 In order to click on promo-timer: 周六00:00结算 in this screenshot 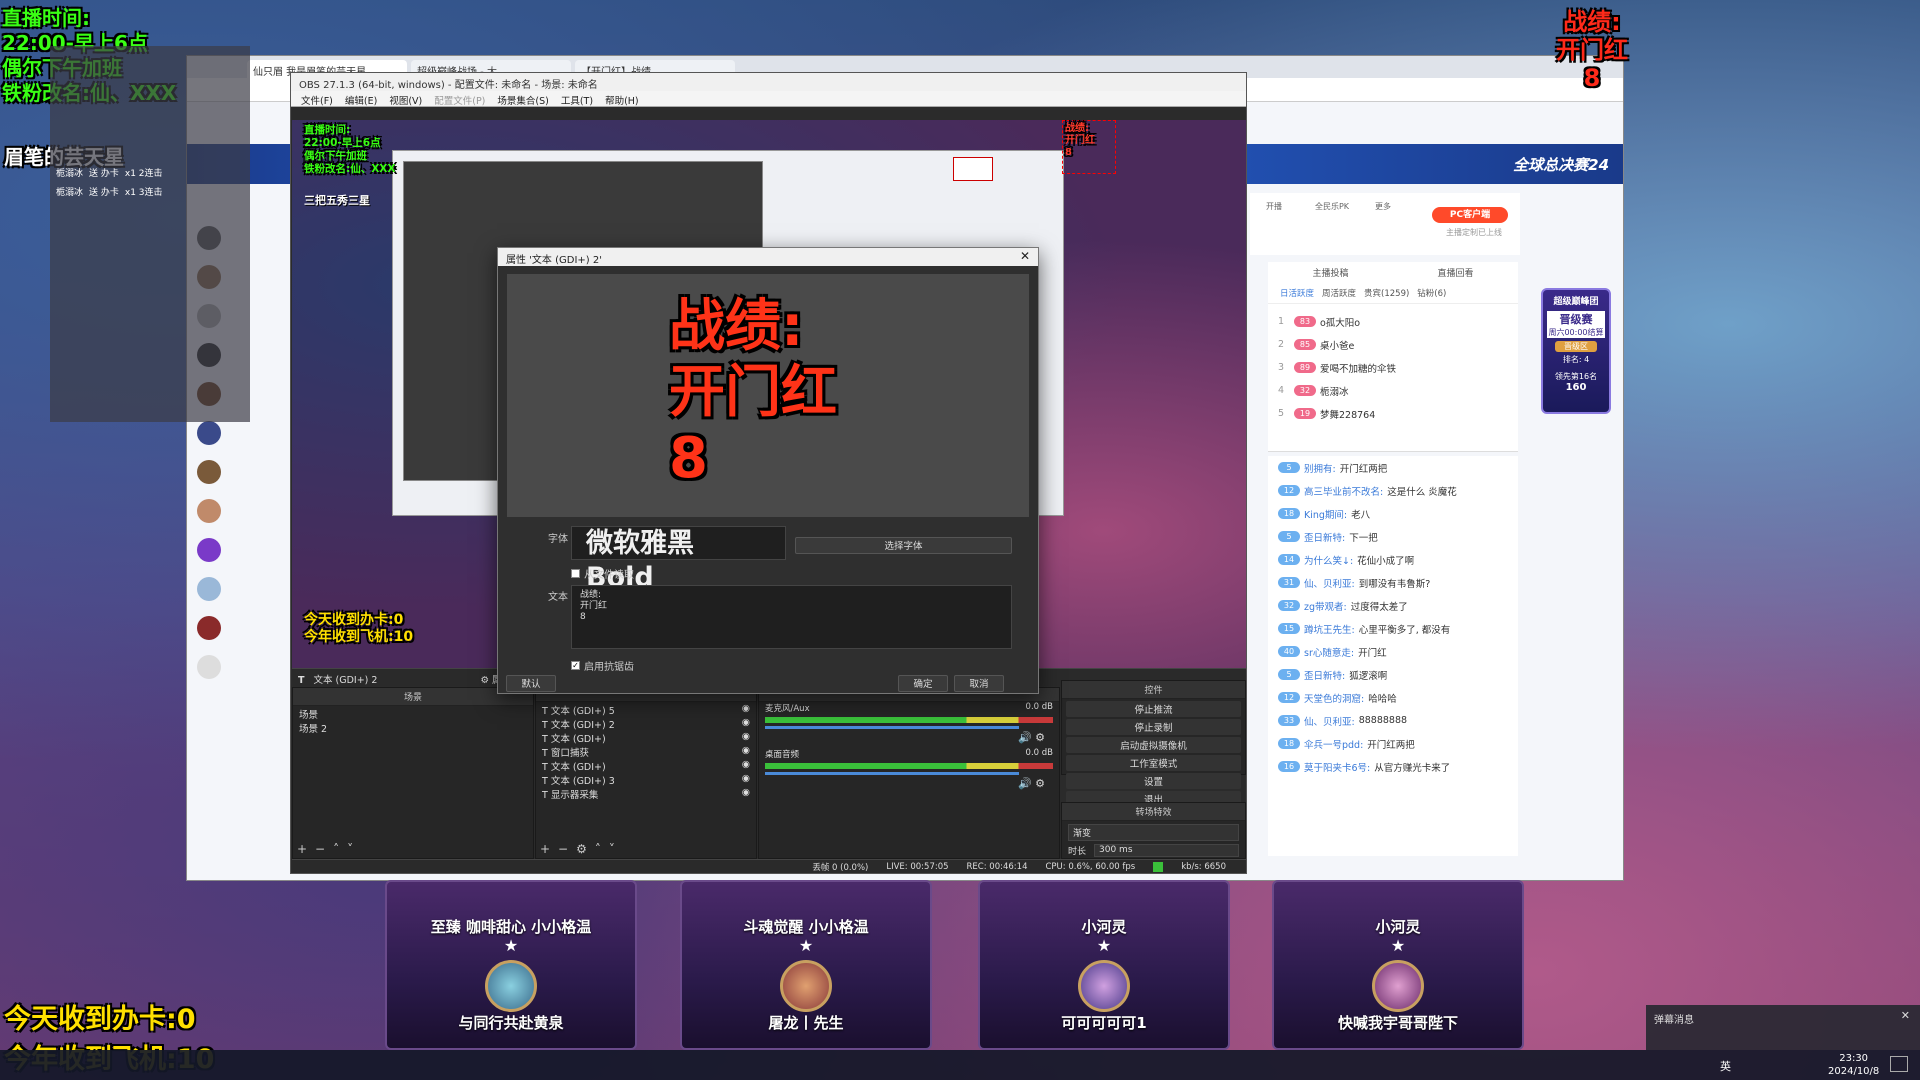, I will do `click(1576, 332)`.